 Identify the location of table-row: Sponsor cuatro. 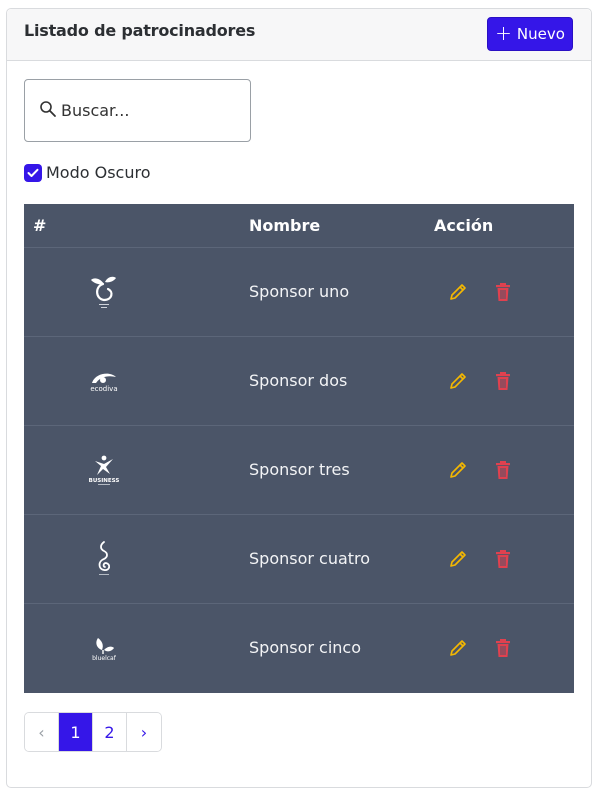
(299, 559).